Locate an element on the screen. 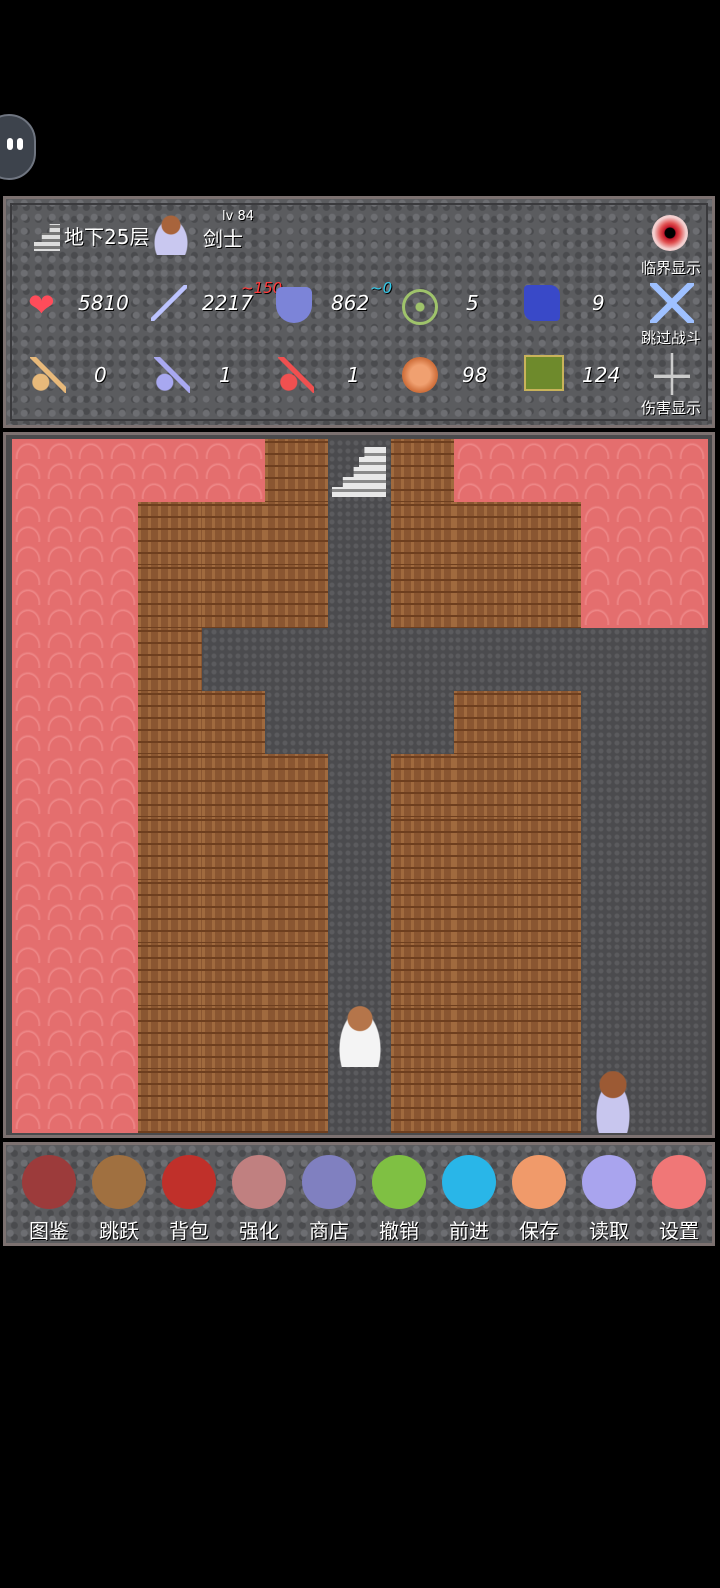 Image resolution: width=720 pixels, height=1588 pixels. save-icon is located at coordinates (539, 1182).